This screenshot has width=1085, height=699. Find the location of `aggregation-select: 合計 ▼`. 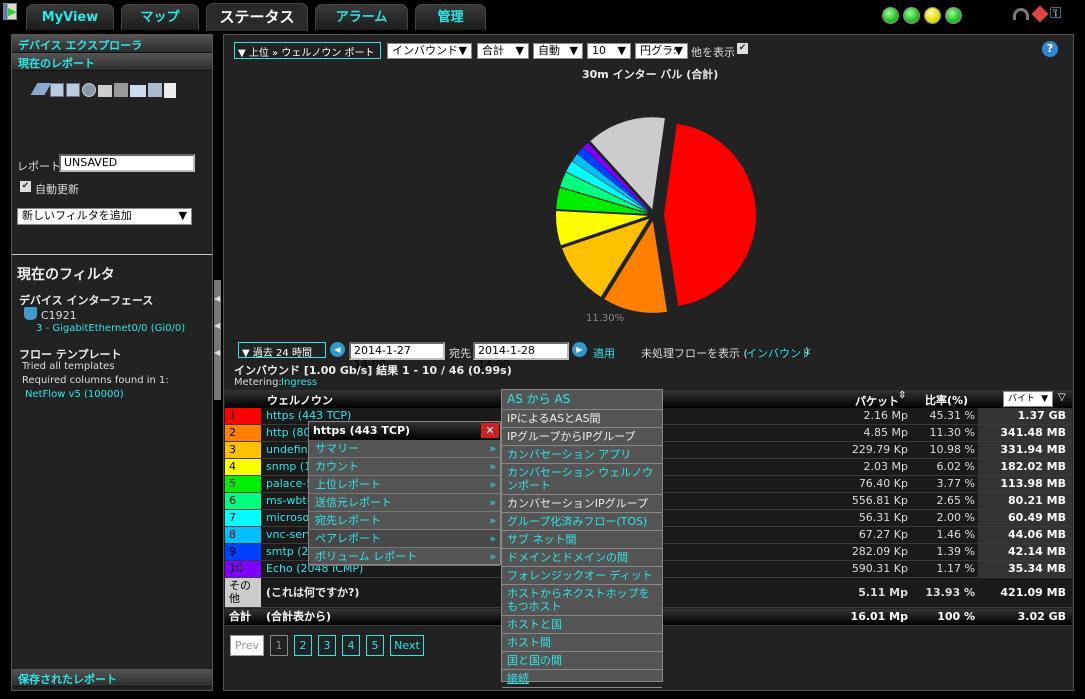

aggregation-select: 合計 ▼ is located at coordinates (503, 51).